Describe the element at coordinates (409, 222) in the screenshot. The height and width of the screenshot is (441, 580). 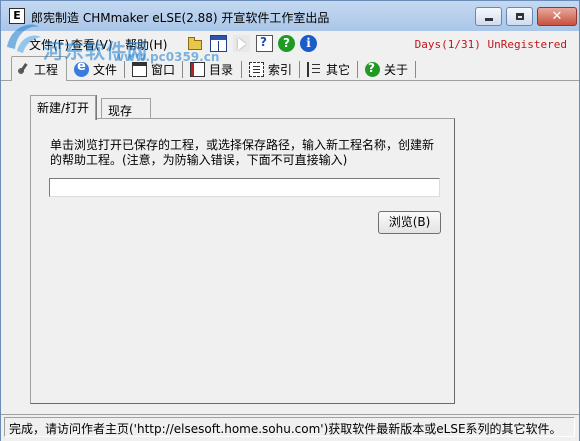
I see `browse-button: 浏览(B)` at that location.